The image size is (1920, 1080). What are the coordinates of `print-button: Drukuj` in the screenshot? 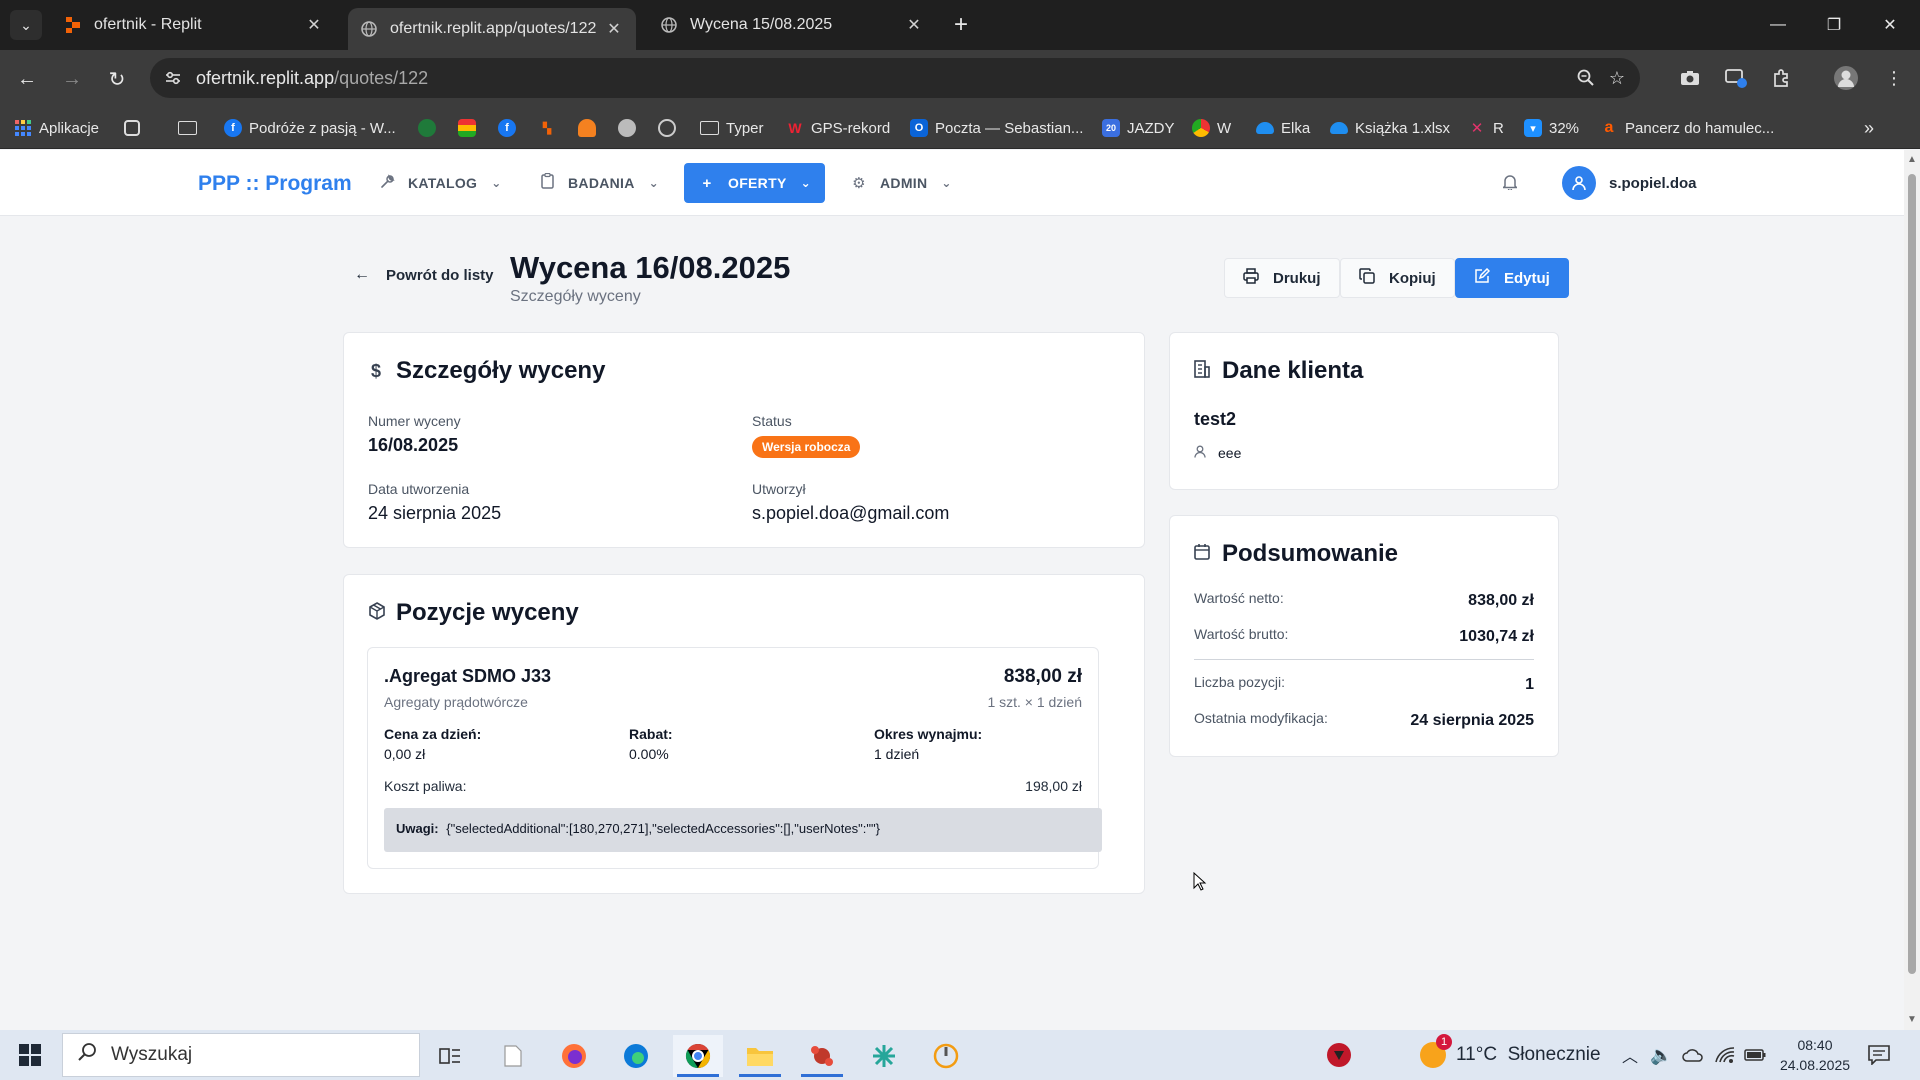 It's located at (1282, 278).